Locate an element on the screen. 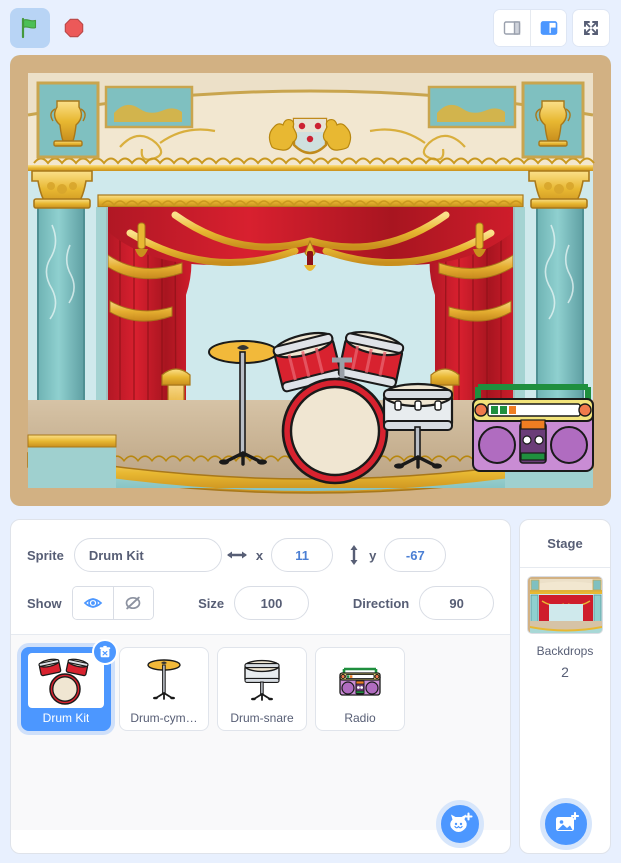 The width and height of the screenshot is (621, 863). stage-thumbnail is located at coordinates (565, 605).